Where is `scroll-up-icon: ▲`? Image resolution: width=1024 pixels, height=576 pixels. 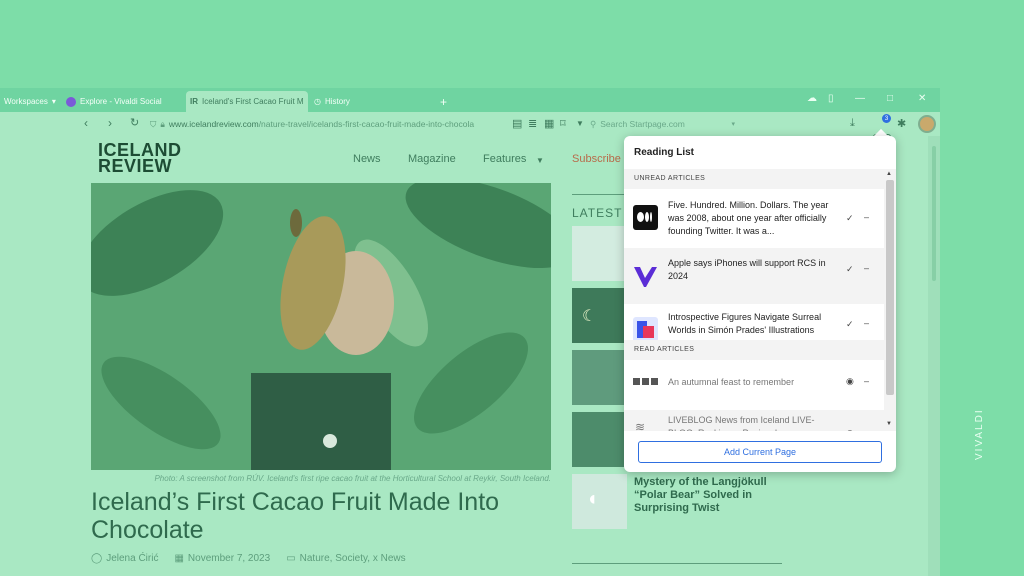 scroll-up-icon: ▲ is located at coordinates (889, 174).